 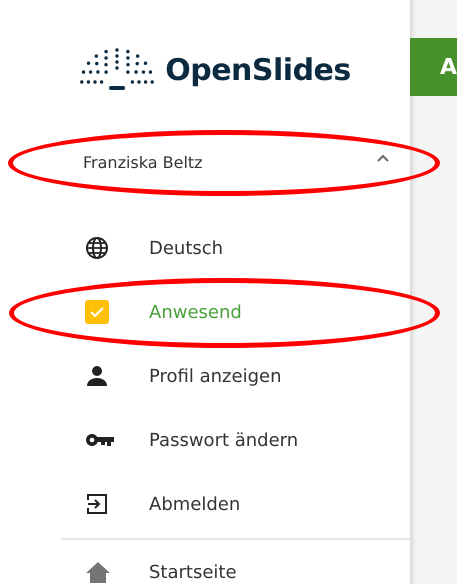 I want to click on globe-icon, so click(x=97, y=248).